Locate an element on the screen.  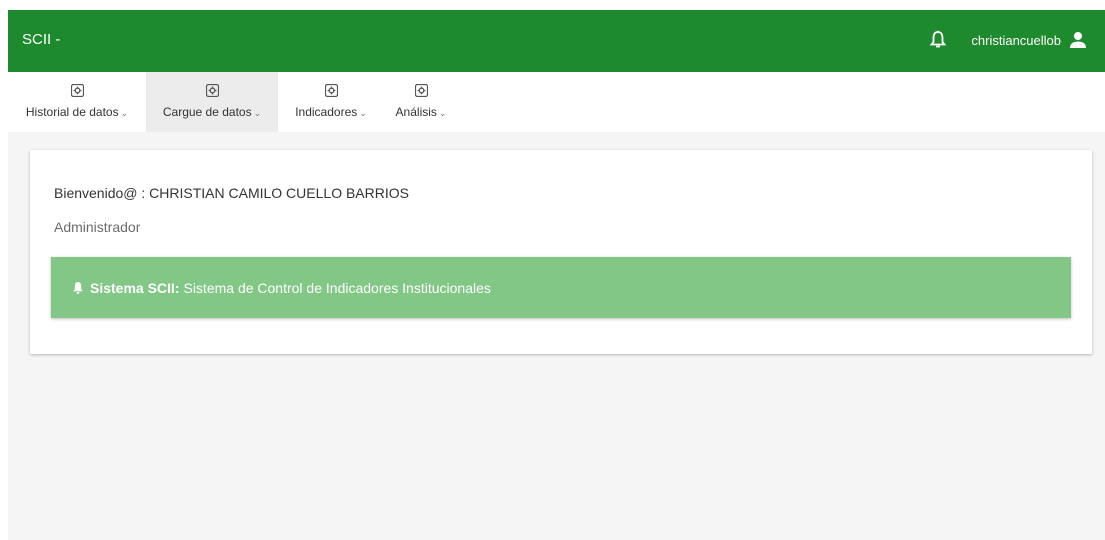
top-navbar: SCII - christiancuellob is located at coordinates (556, 41).